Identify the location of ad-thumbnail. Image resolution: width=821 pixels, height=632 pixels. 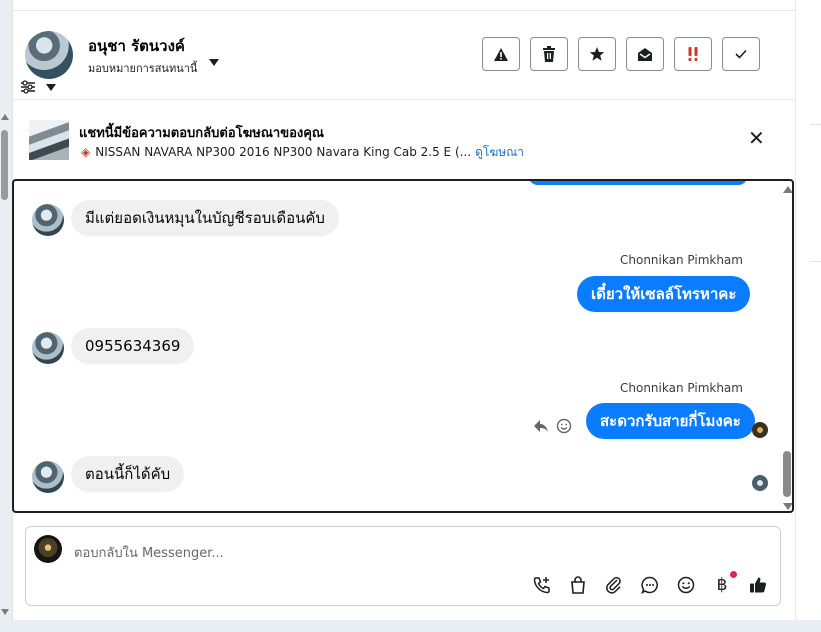
(49, 140).